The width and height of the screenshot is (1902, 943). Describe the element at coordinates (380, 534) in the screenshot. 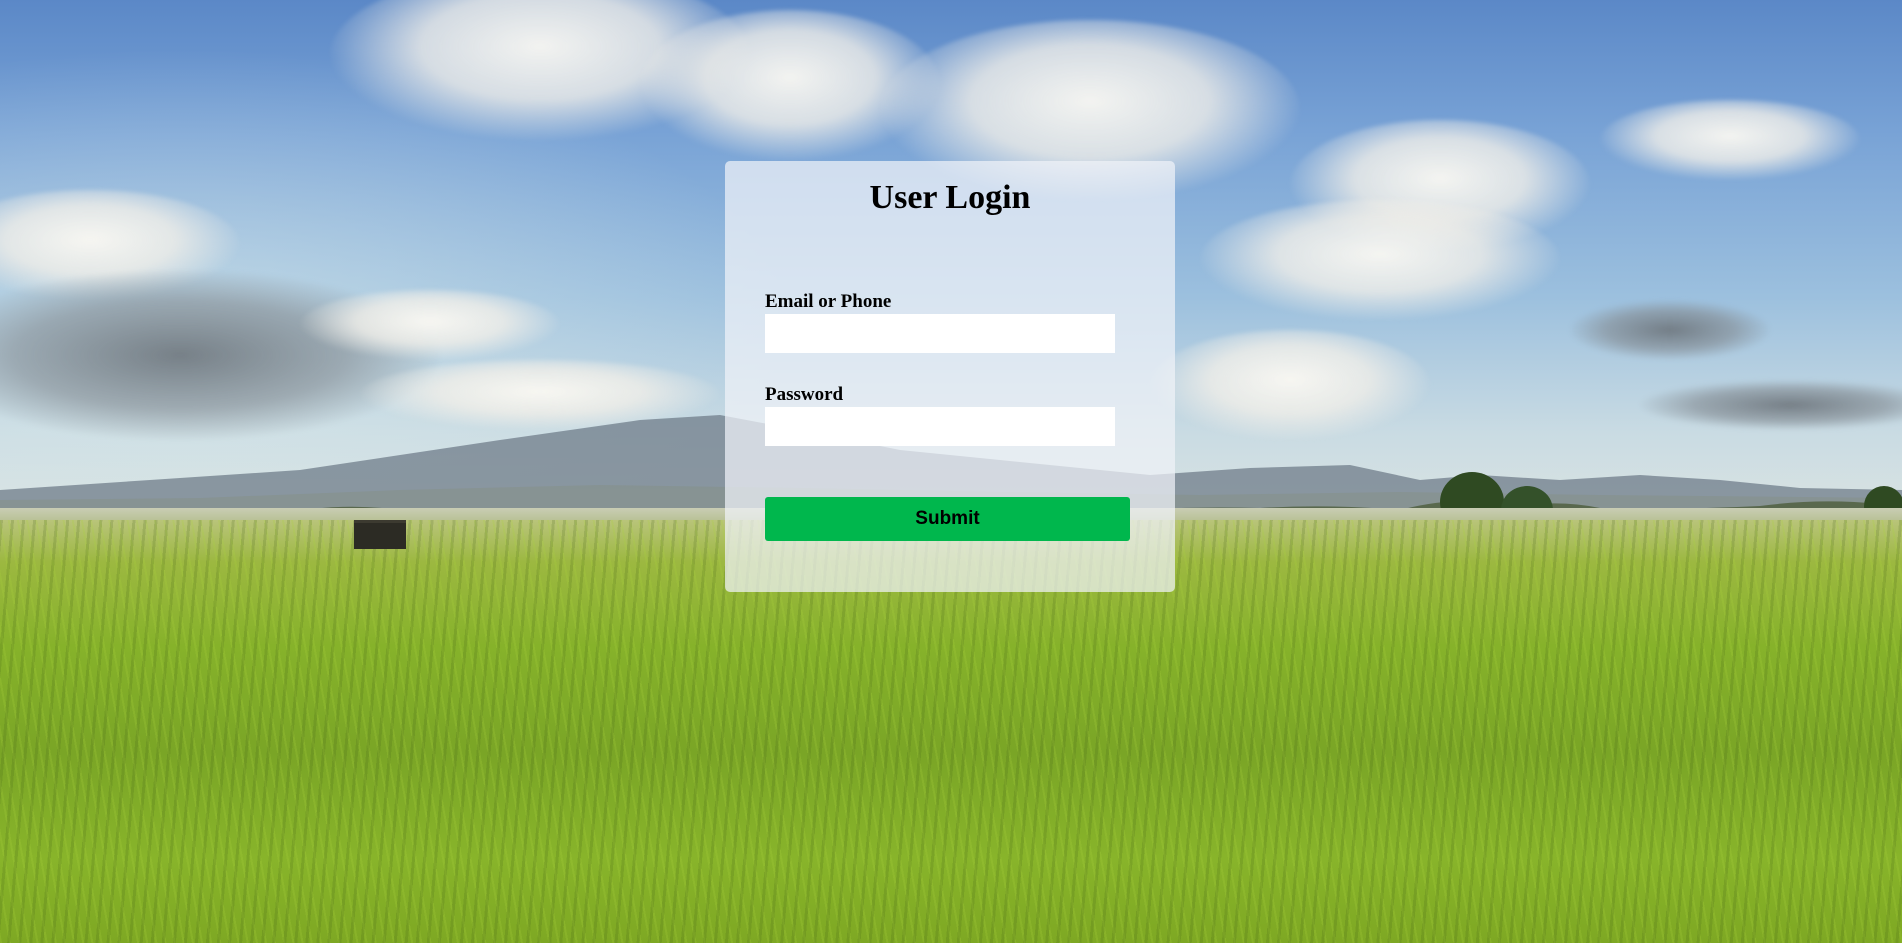

I see `hut-icon` at that location.